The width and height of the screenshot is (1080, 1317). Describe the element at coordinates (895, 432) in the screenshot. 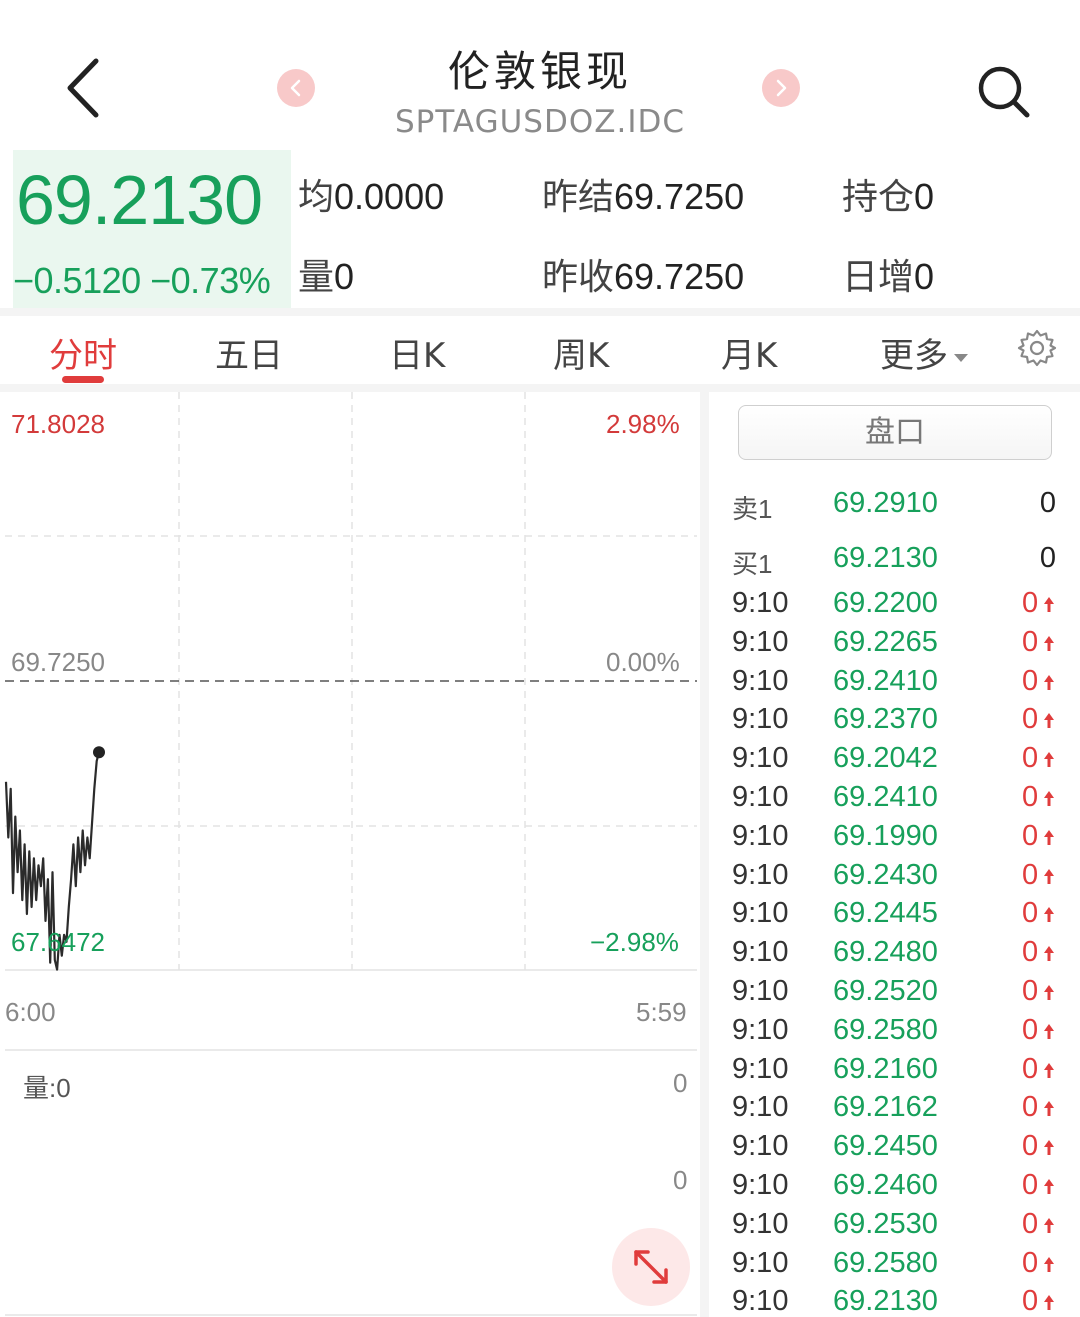

I see `order-book-button: 盘口` at that location.